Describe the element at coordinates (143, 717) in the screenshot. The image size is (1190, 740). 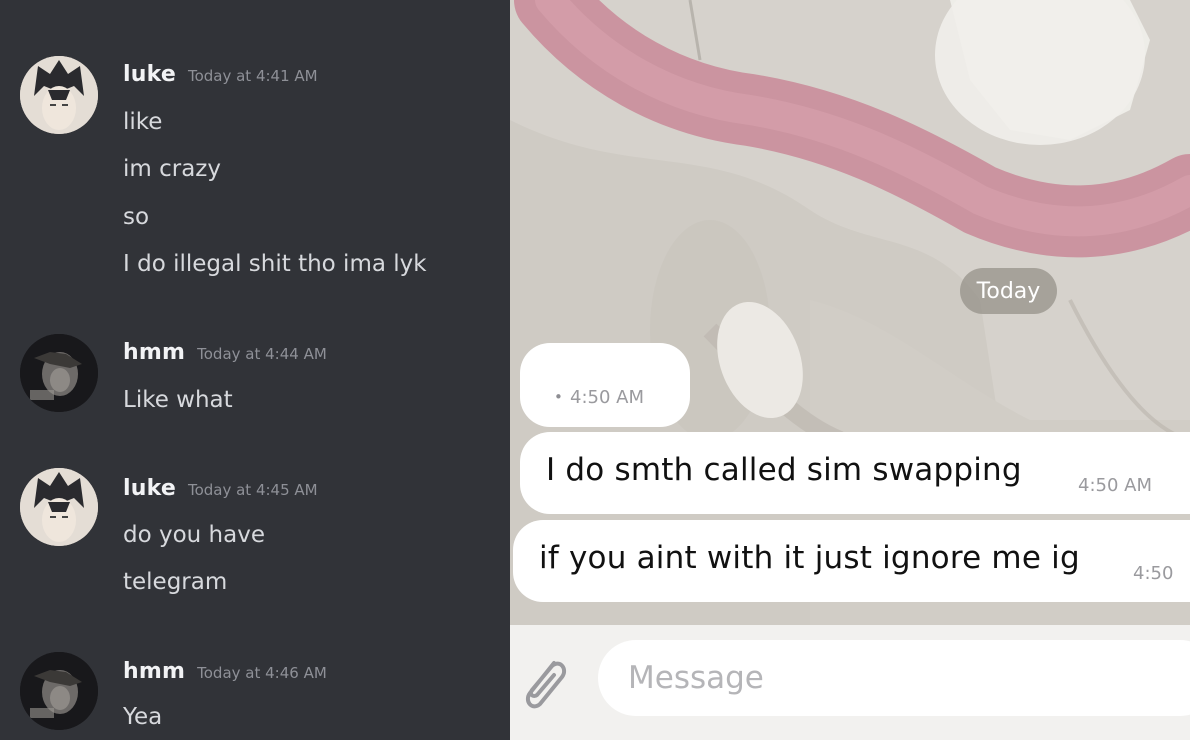
I see `message-text: Yea` at that location.